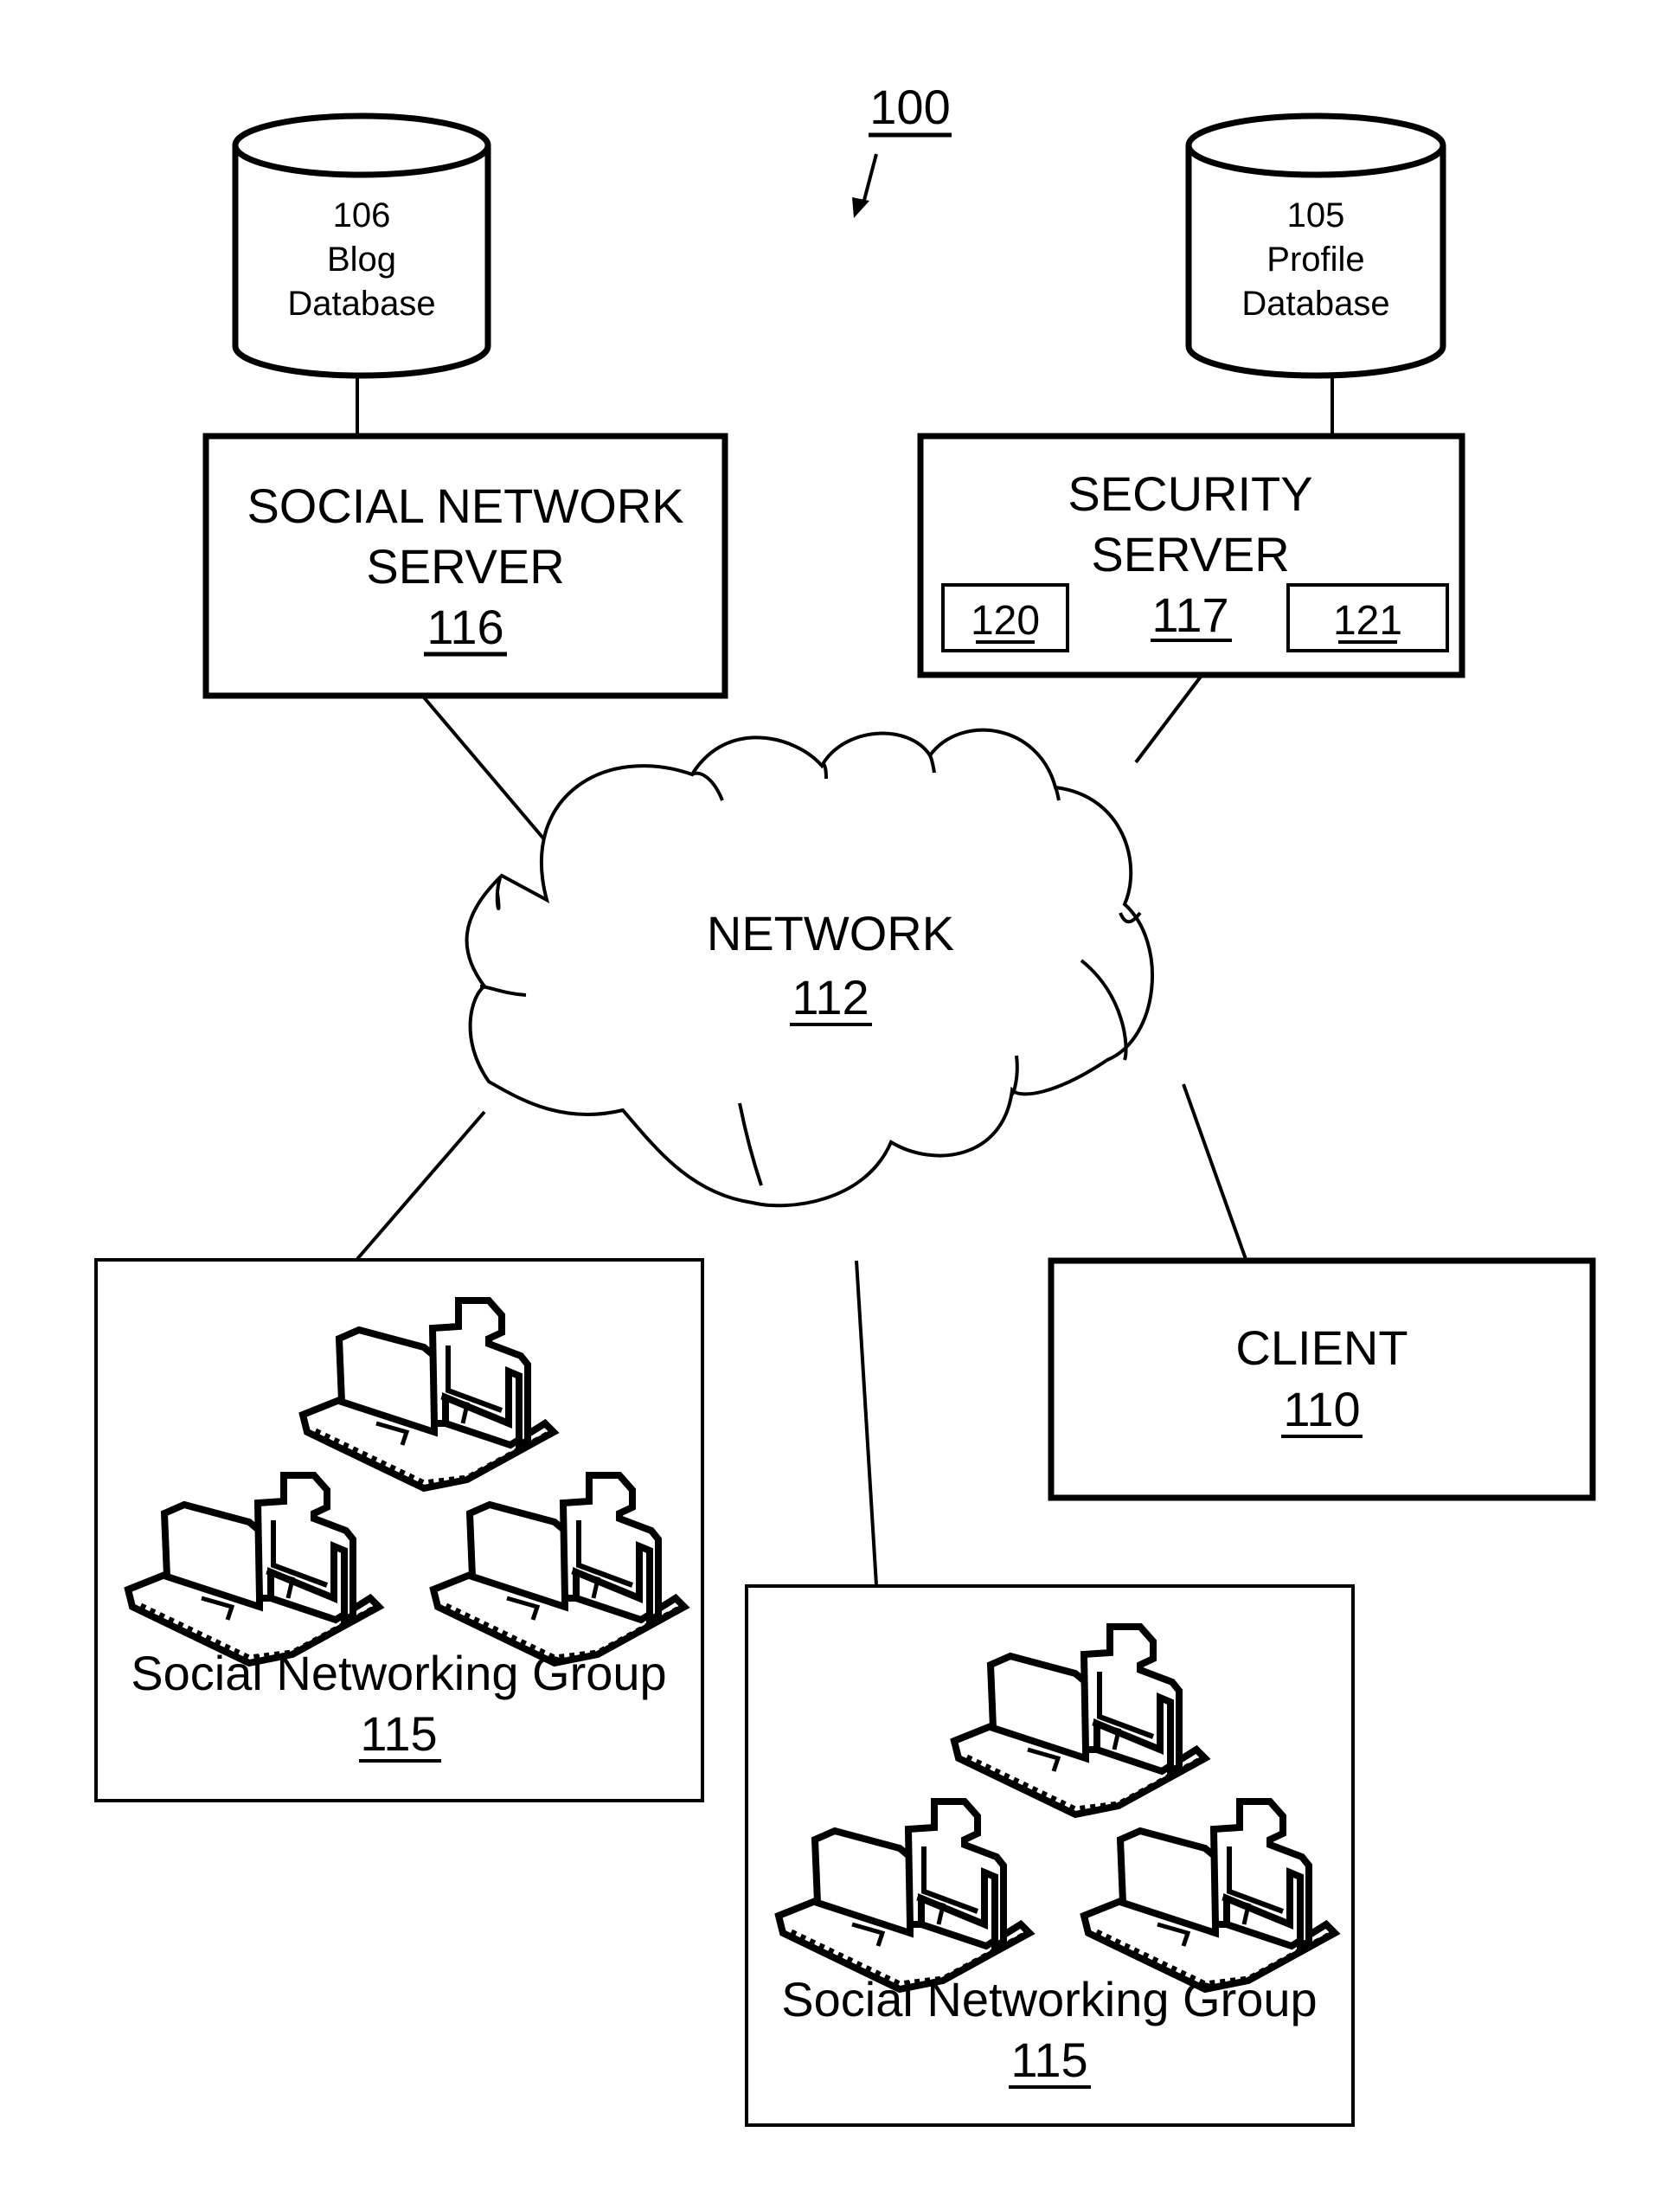 The width and height of the screenshot is (1680, 2190). I want to click on sn-server-line2: SERVER, so click(465, 566).